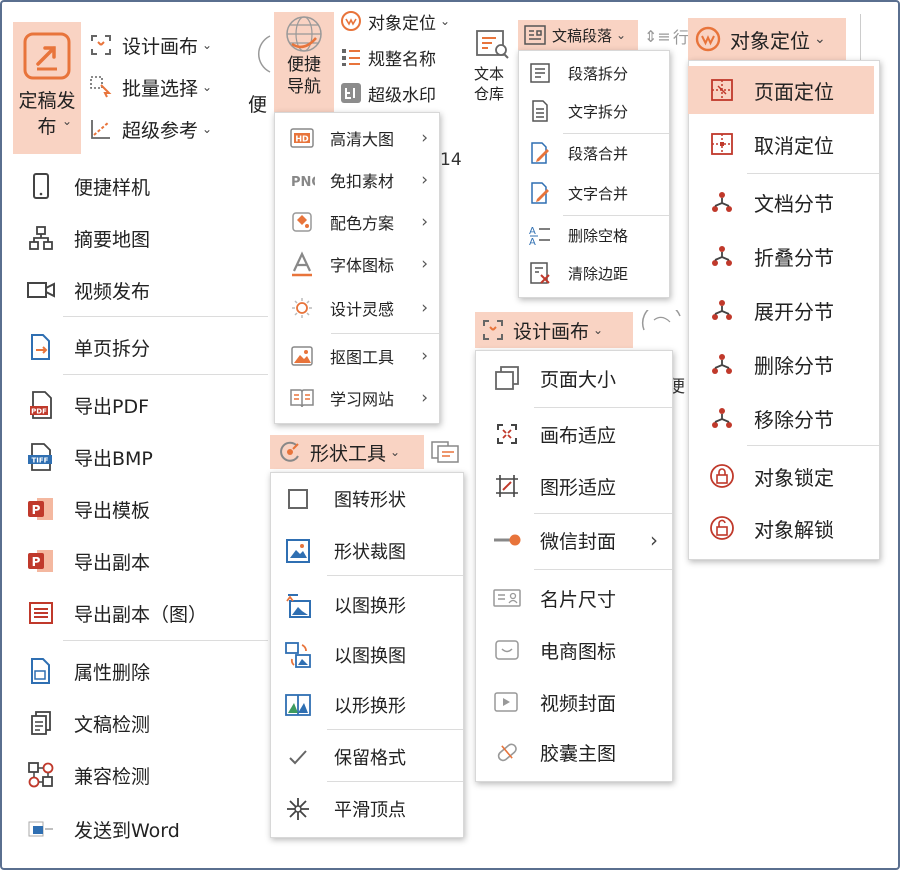 The height and width of the screenshot is (870, 900). I want to click on super-reference-button: 超级参考 ⌄, so click(150, 129).